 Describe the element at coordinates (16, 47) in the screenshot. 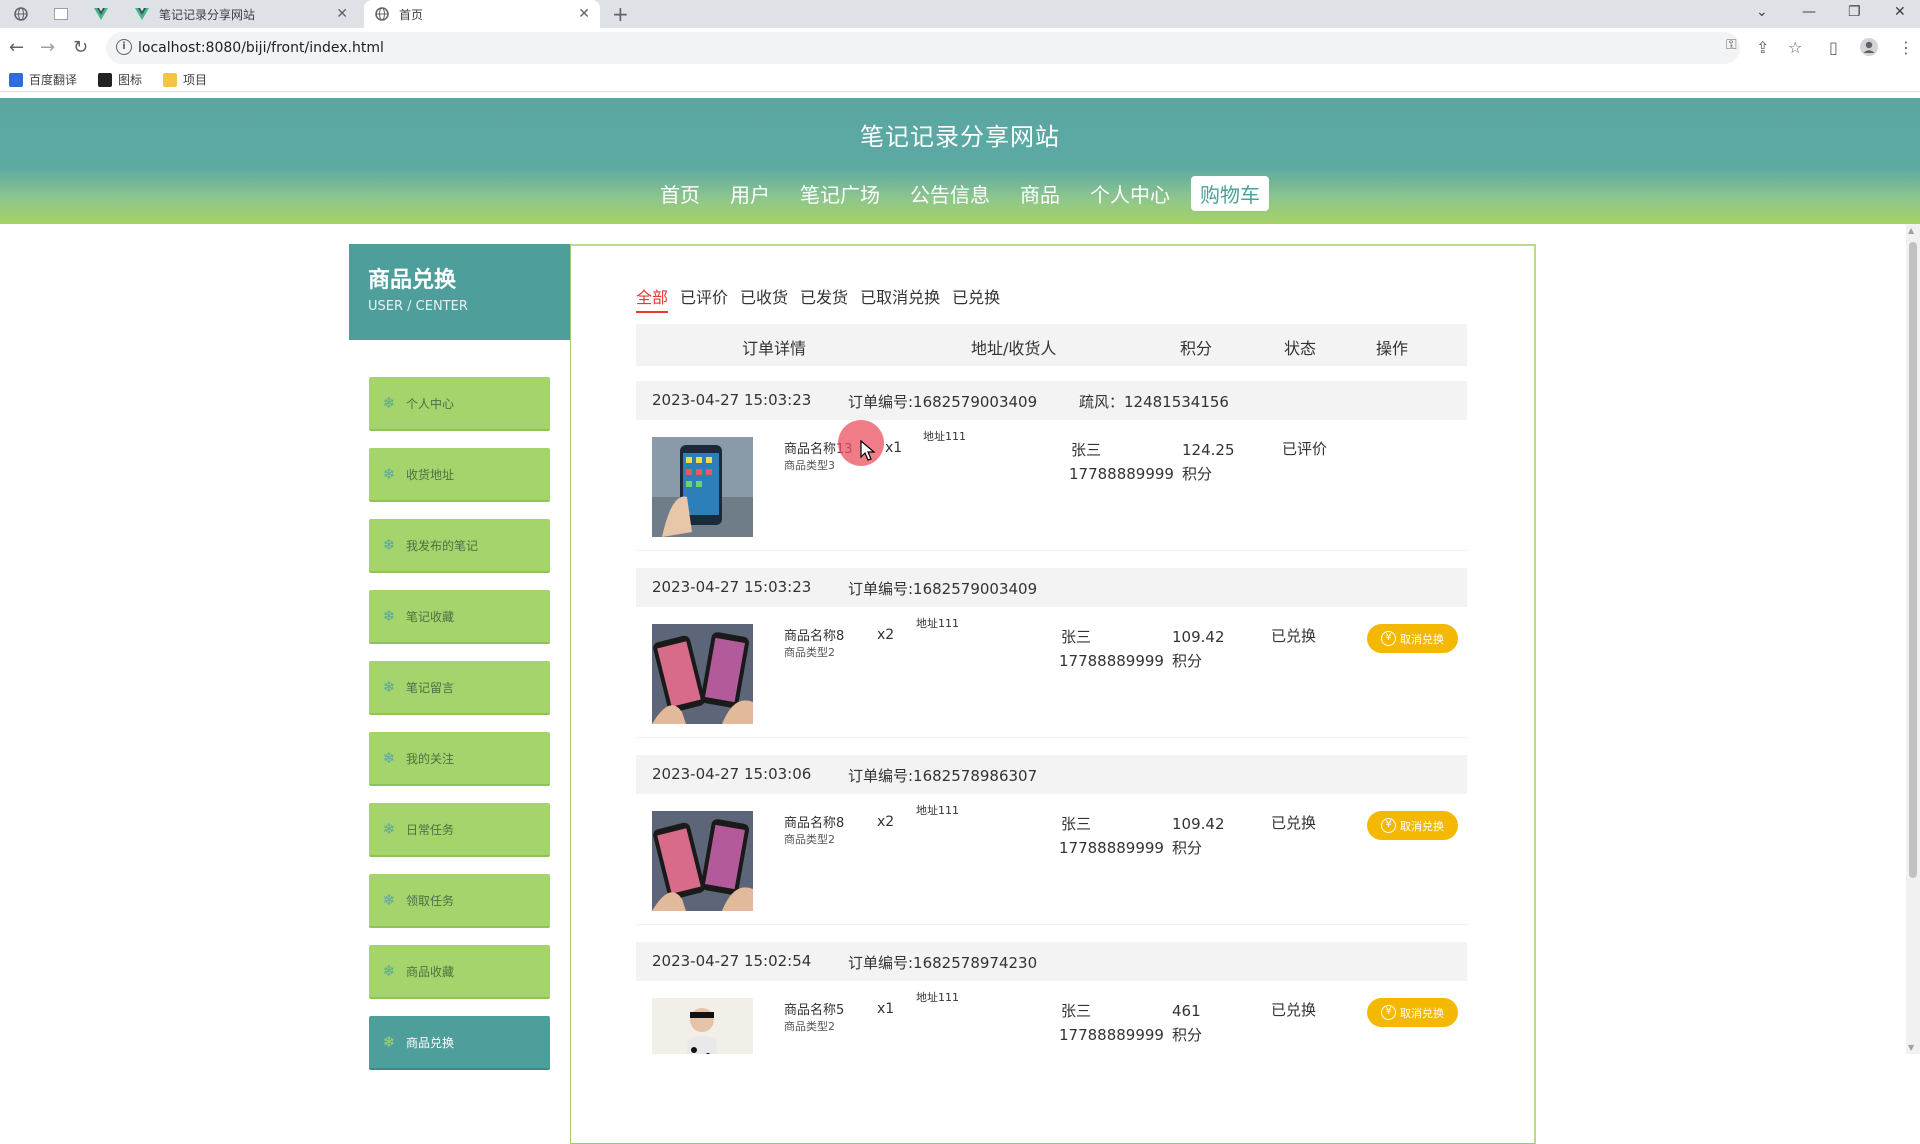

I see `back-icon: ←` at that location.